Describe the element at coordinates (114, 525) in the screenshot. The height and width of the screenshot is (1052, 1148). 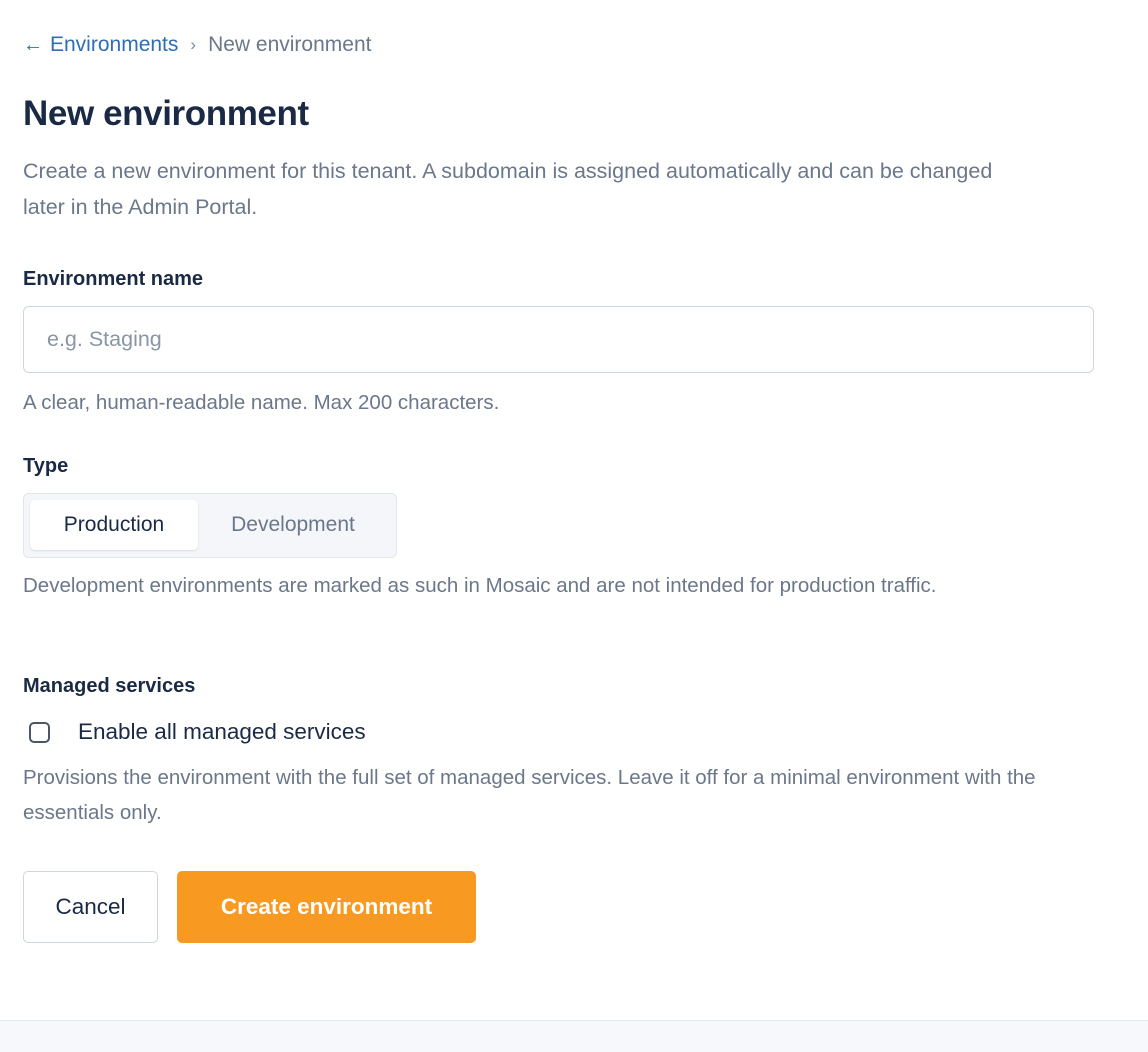
I see `type-option-production: Production` at that location.